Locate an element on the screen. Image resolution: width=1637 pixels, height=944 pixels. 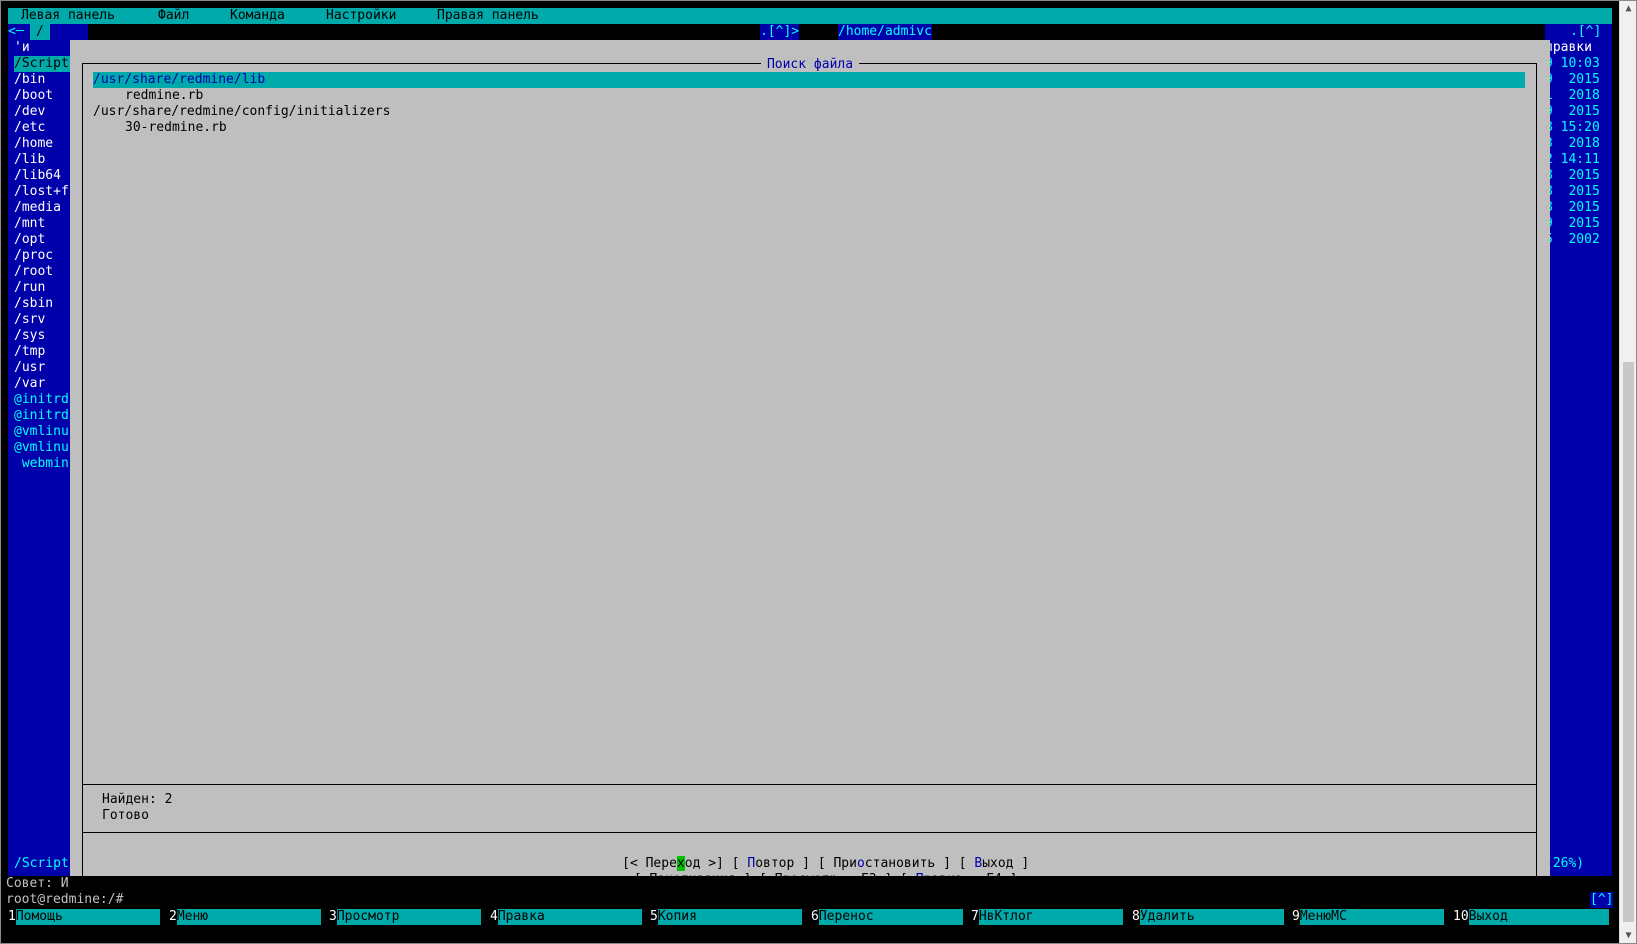
fkey-7: 7НвКтлог is located at coordinates (1047, 917).